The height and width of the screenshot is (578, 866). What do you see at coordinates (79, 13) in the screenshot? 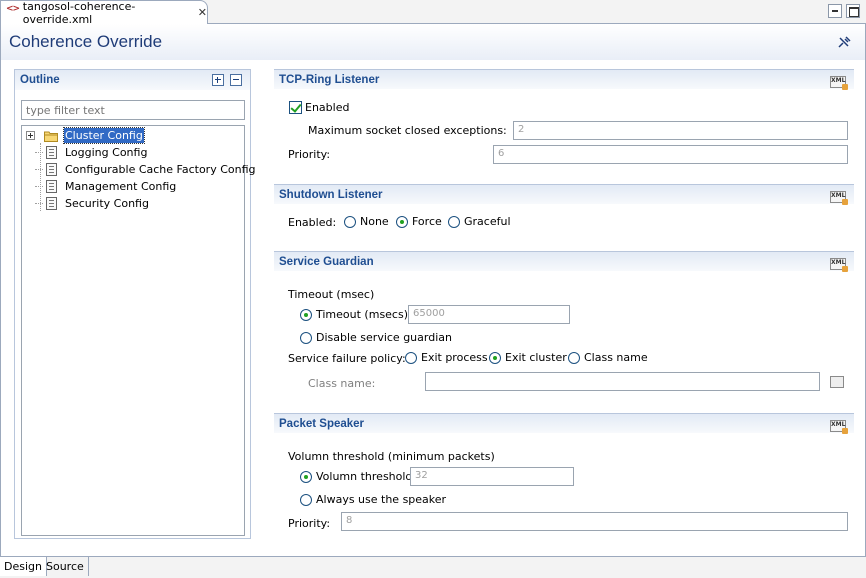
I see `editor-tab-label: tangosol-coherence-override.xml` at bounding box center [79, 13].